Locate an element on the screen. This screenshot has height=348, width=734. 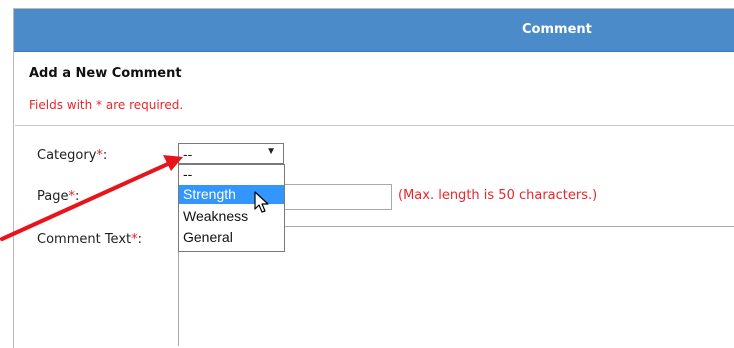
comment-text-label-text: Comment Text is located at coordinates (84, 239).